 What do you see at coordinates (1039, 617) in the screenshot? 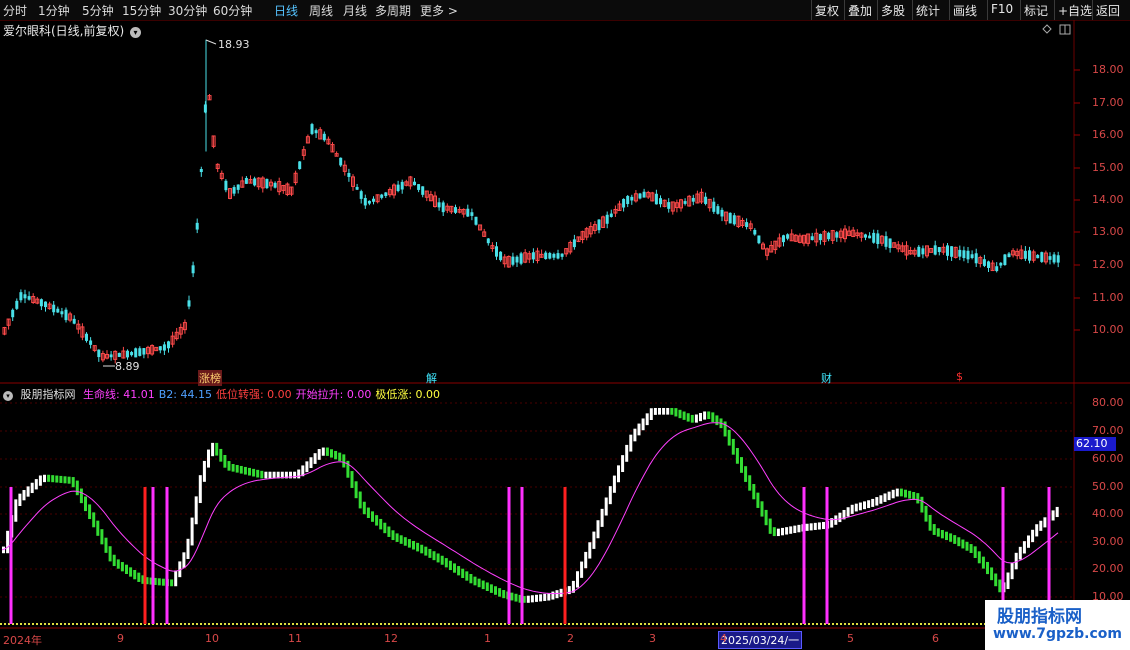
I see `watermark-title: 股朋指标网` at bounding box center [1039, 617].